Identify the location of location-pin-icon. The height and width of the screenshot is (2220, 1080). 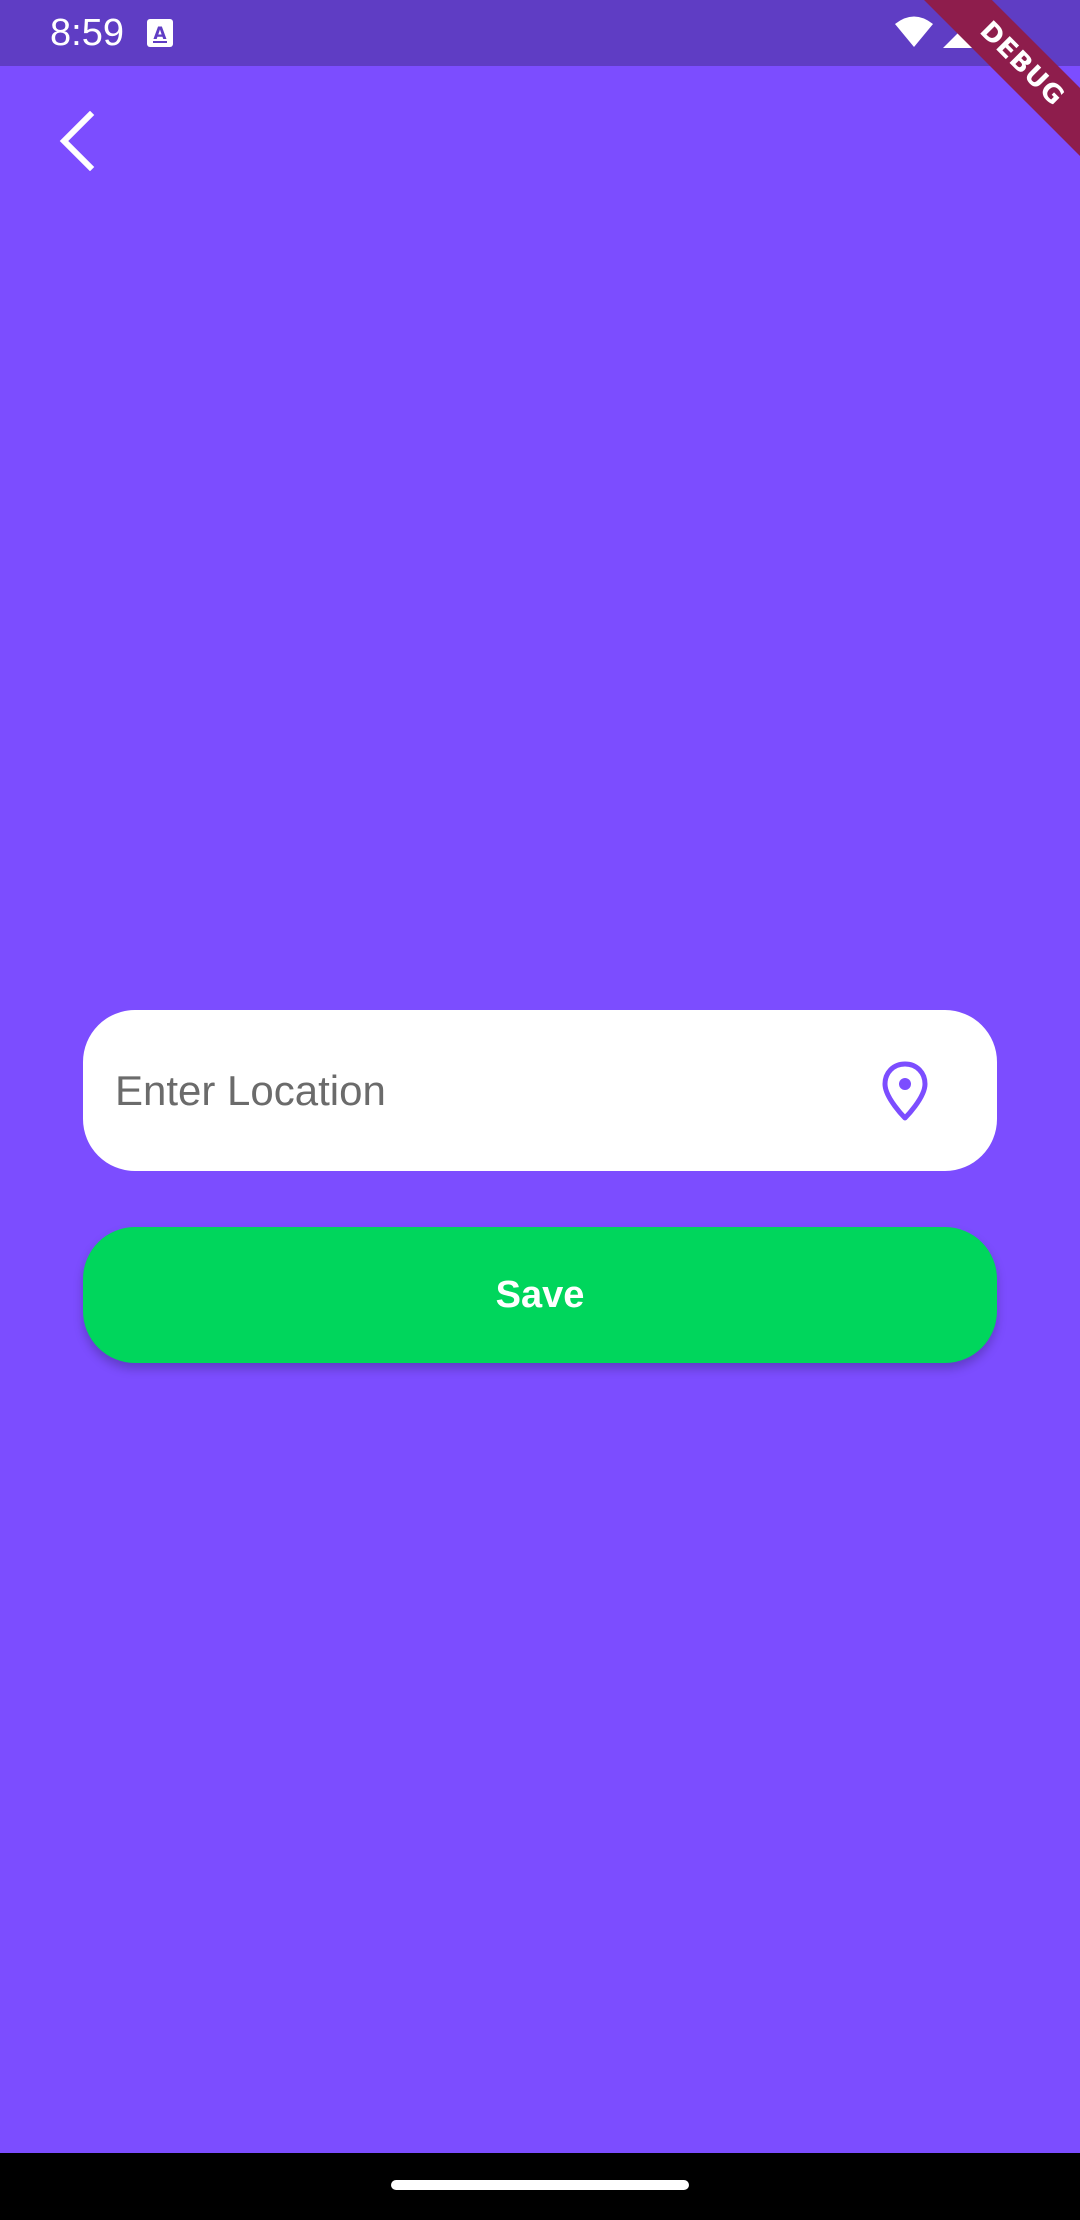
(905, 1091).